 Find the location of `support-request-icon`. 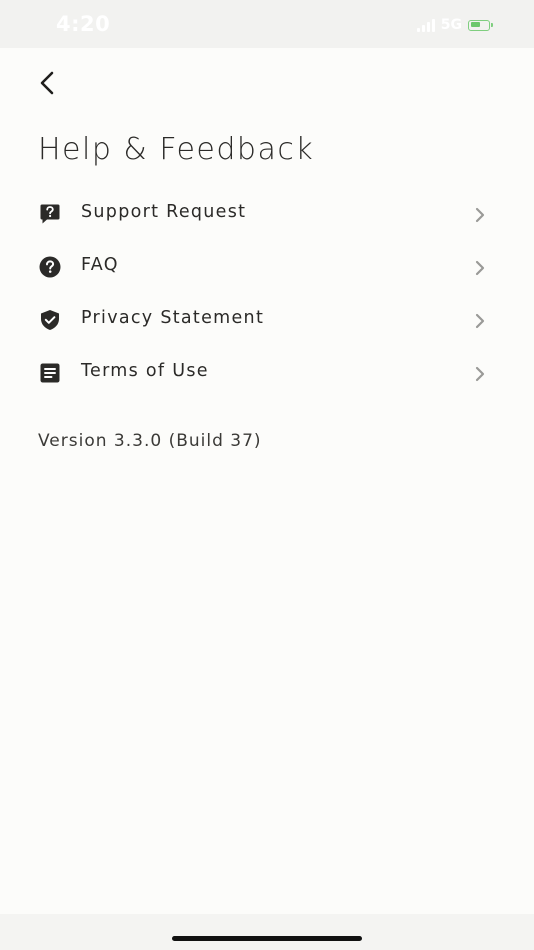

support-request-icon is located at coordinates (50, 214).